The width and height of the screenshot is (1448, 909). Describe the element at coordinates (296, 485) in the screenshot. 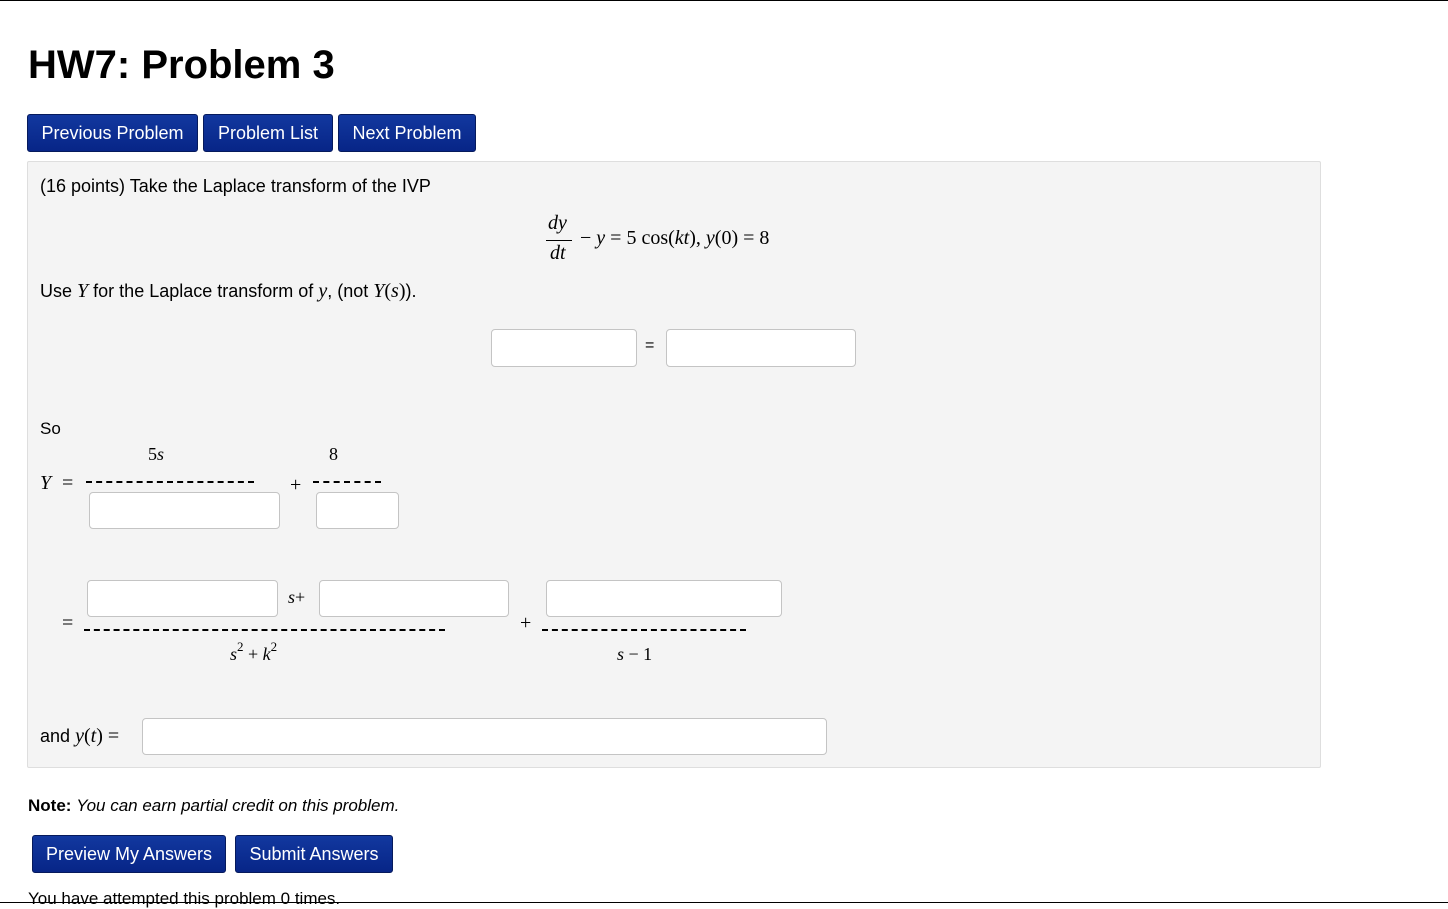

I see `plus-sign-1: +` at that location.